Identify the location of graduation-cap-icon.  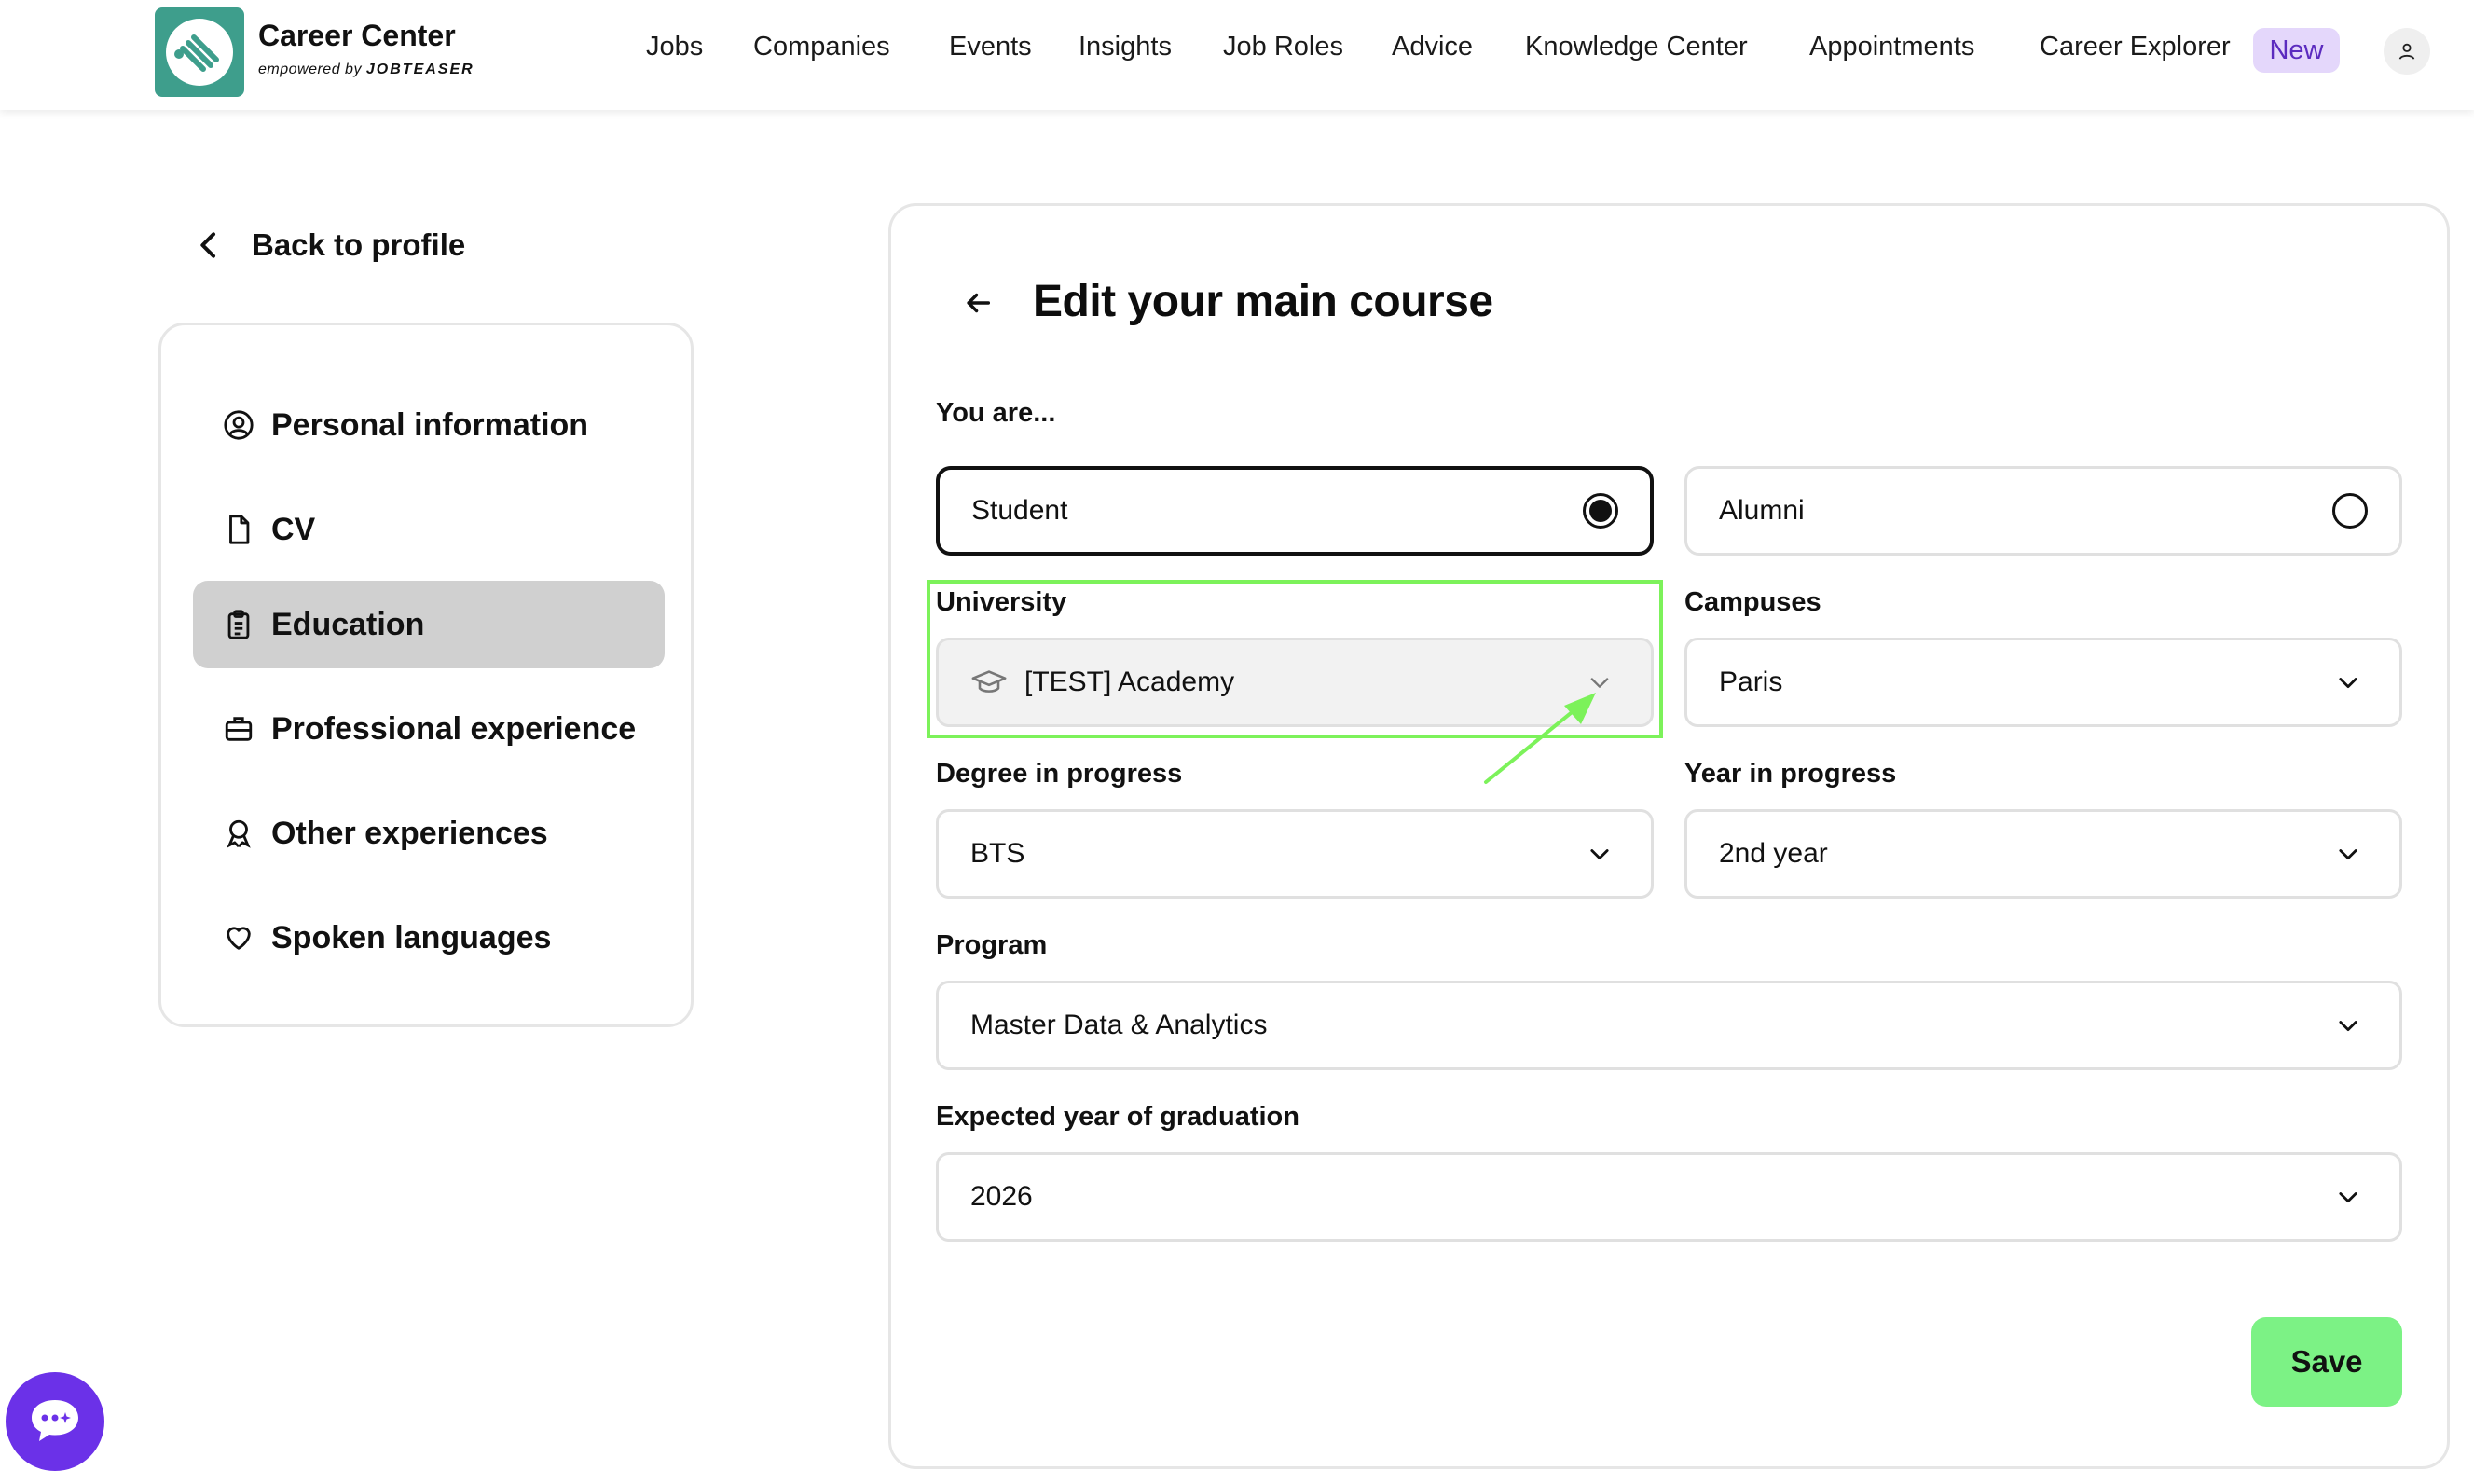
(989, 682).